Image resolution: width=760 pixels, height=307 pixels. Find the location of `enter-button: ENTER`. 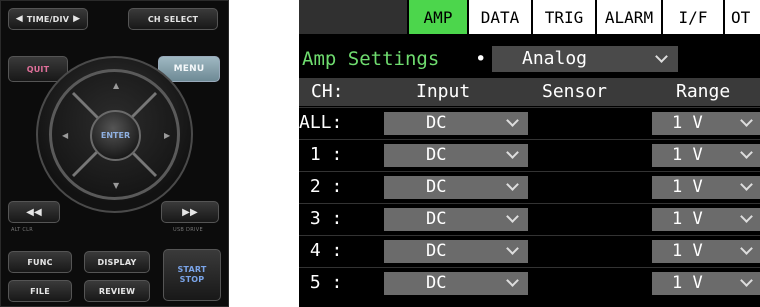

enter-button: ENTER is located at coordinates (115, 135).